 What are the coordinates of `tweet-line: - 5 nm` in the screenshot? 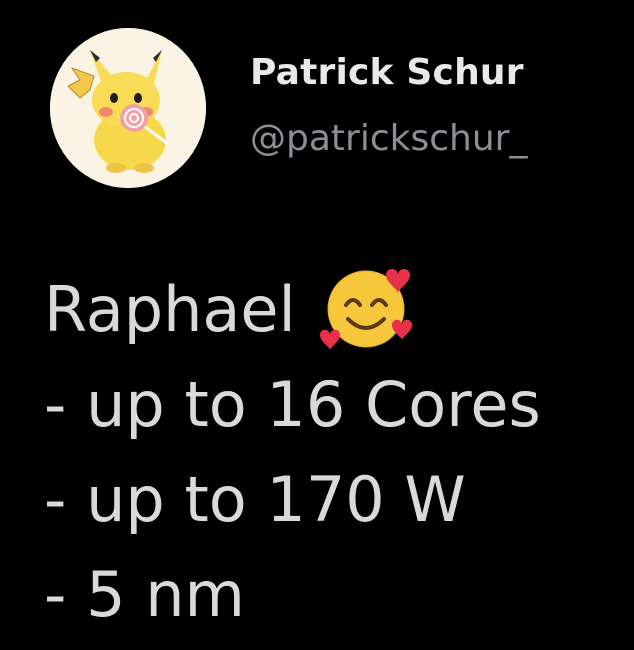 It's located at (144, 594).